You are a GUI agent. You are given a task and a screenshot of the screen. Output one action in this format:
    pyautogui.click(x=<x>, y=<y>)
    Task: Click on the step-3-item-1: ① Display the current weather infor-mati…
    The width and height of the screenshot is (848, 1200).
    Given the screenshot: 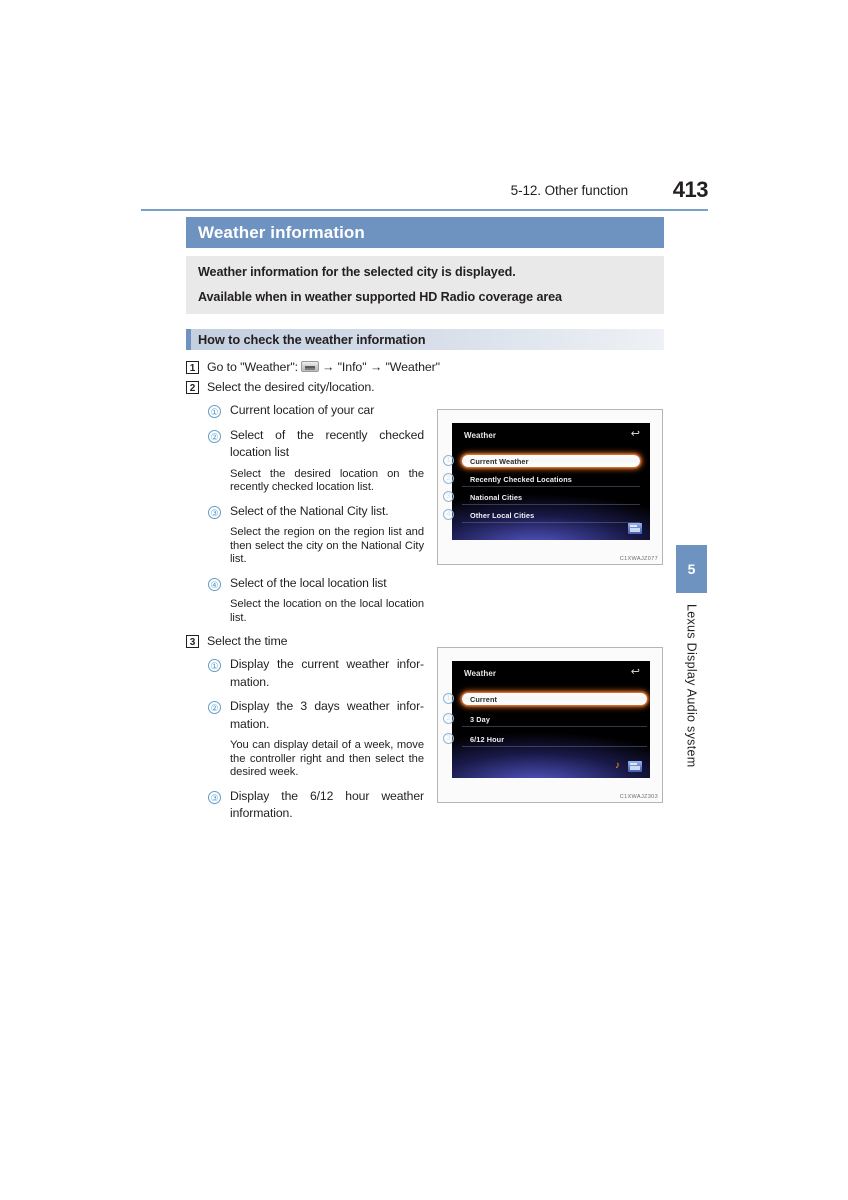 What is the action you would take?
    pyautogui.click(x=316, y=673)
    